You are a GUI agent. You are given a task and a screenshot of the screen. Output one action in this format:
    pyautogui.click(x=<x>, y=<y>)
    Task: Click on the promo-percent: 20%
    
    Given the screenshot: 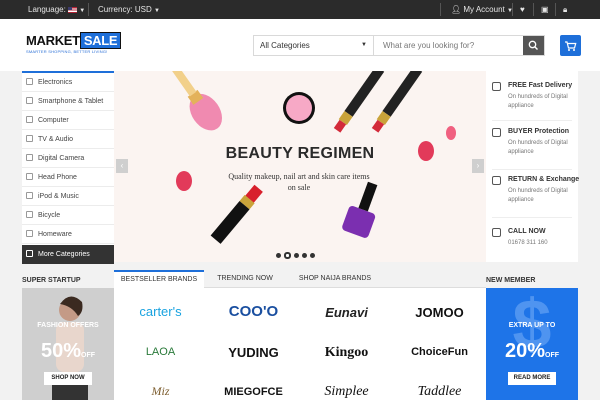 What is the action you would take?
    pyautogui.click(x=525, y=351)
    